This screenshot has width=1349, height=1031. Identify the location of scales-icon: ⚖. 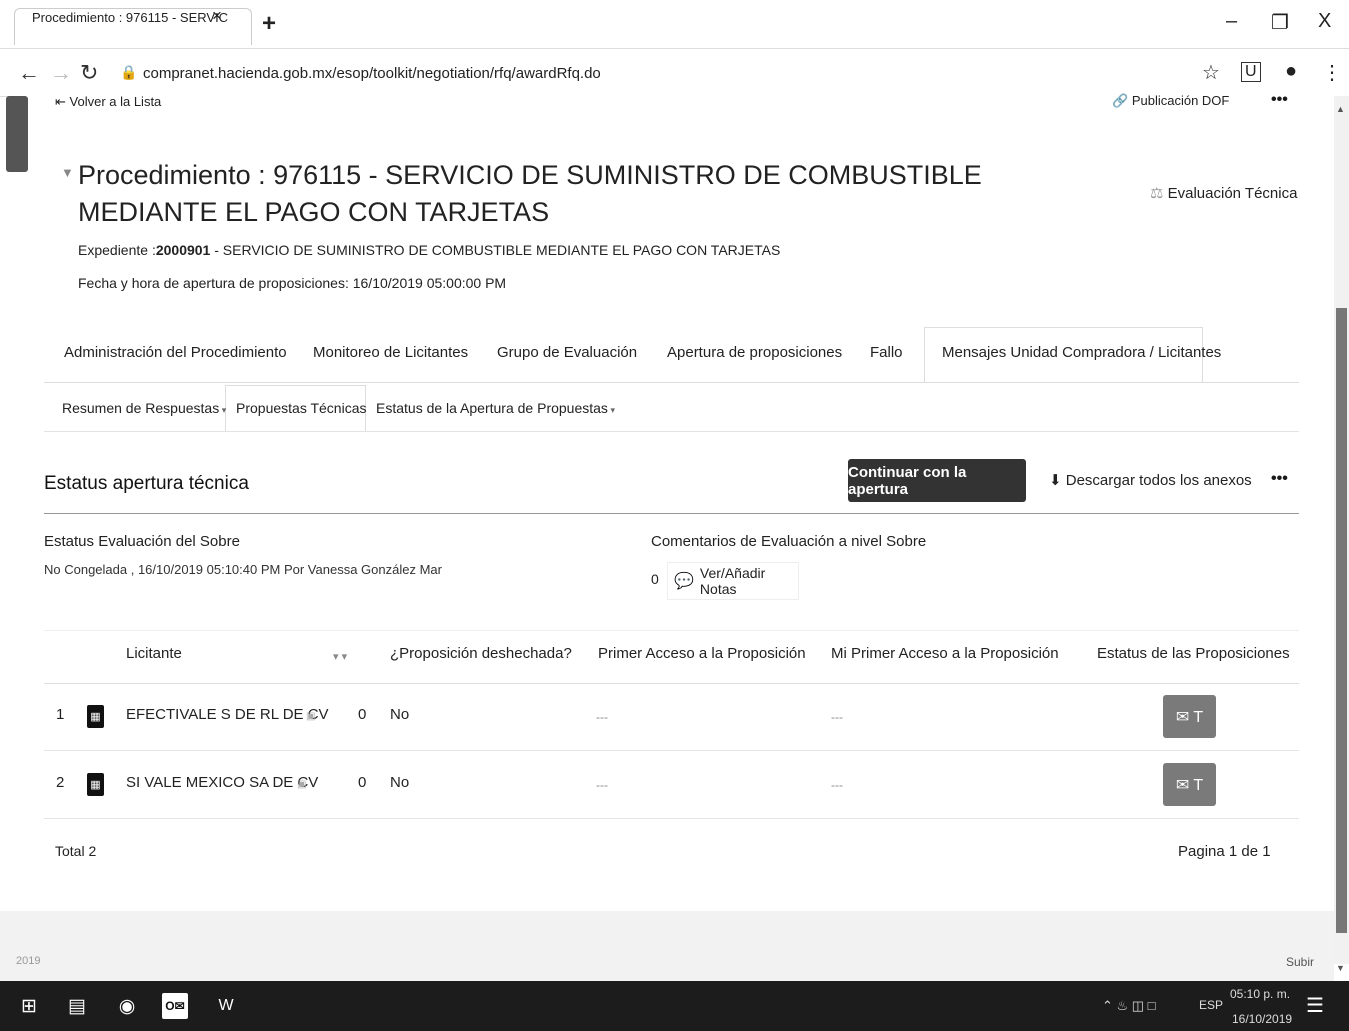
(1159, 193).